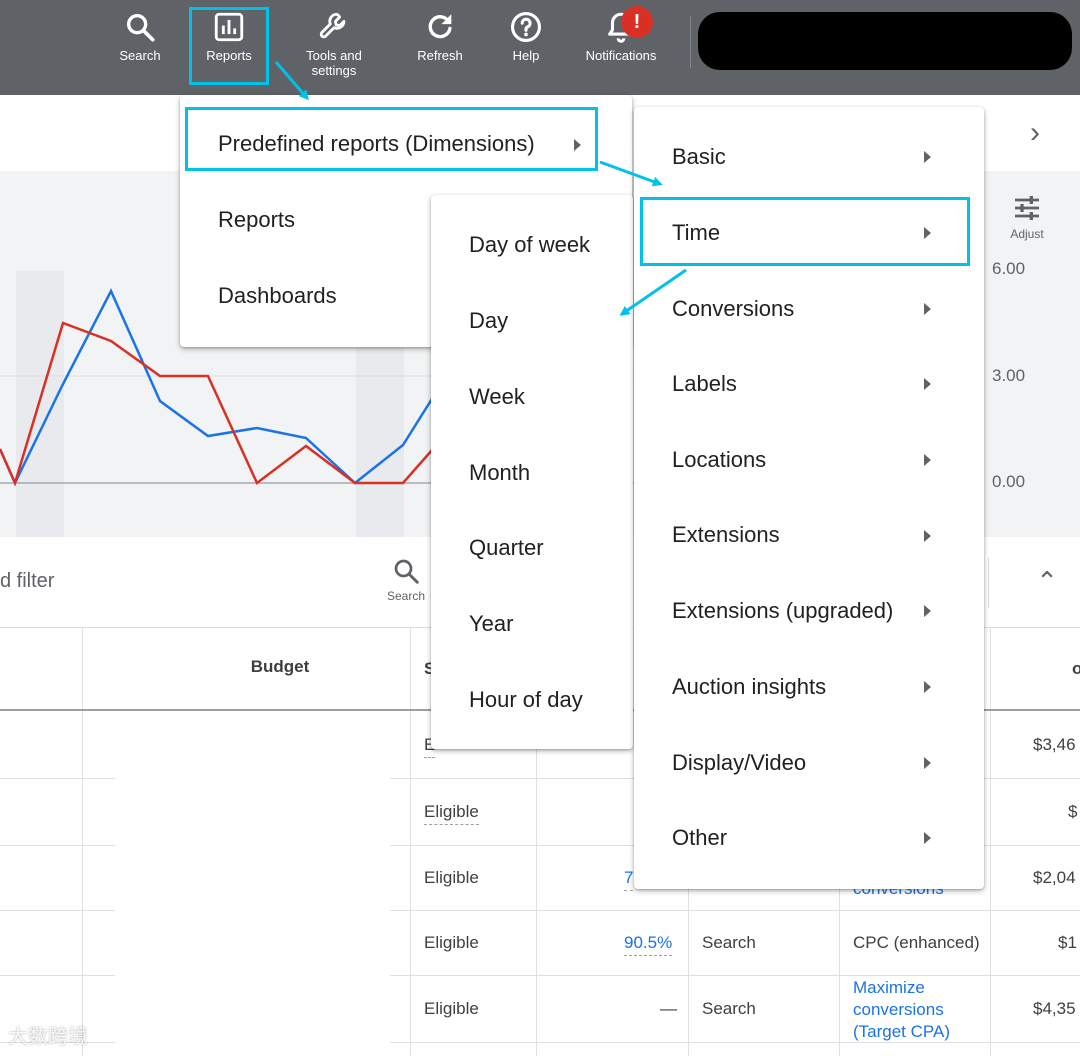 The width and height of the screenshot is (1080, 1056). Describe the element at coordinates (480, 188) in the screenshot. I see `annotation-arrows` at that location.